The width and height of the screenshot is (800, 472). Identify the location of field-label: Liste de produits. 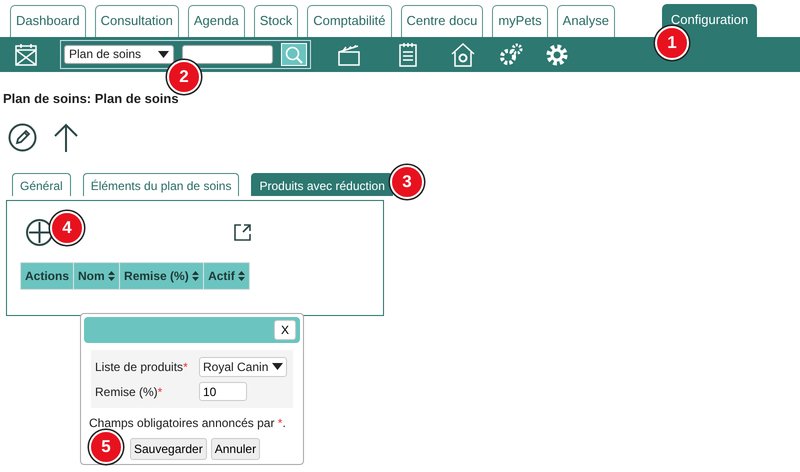
(139, 367).